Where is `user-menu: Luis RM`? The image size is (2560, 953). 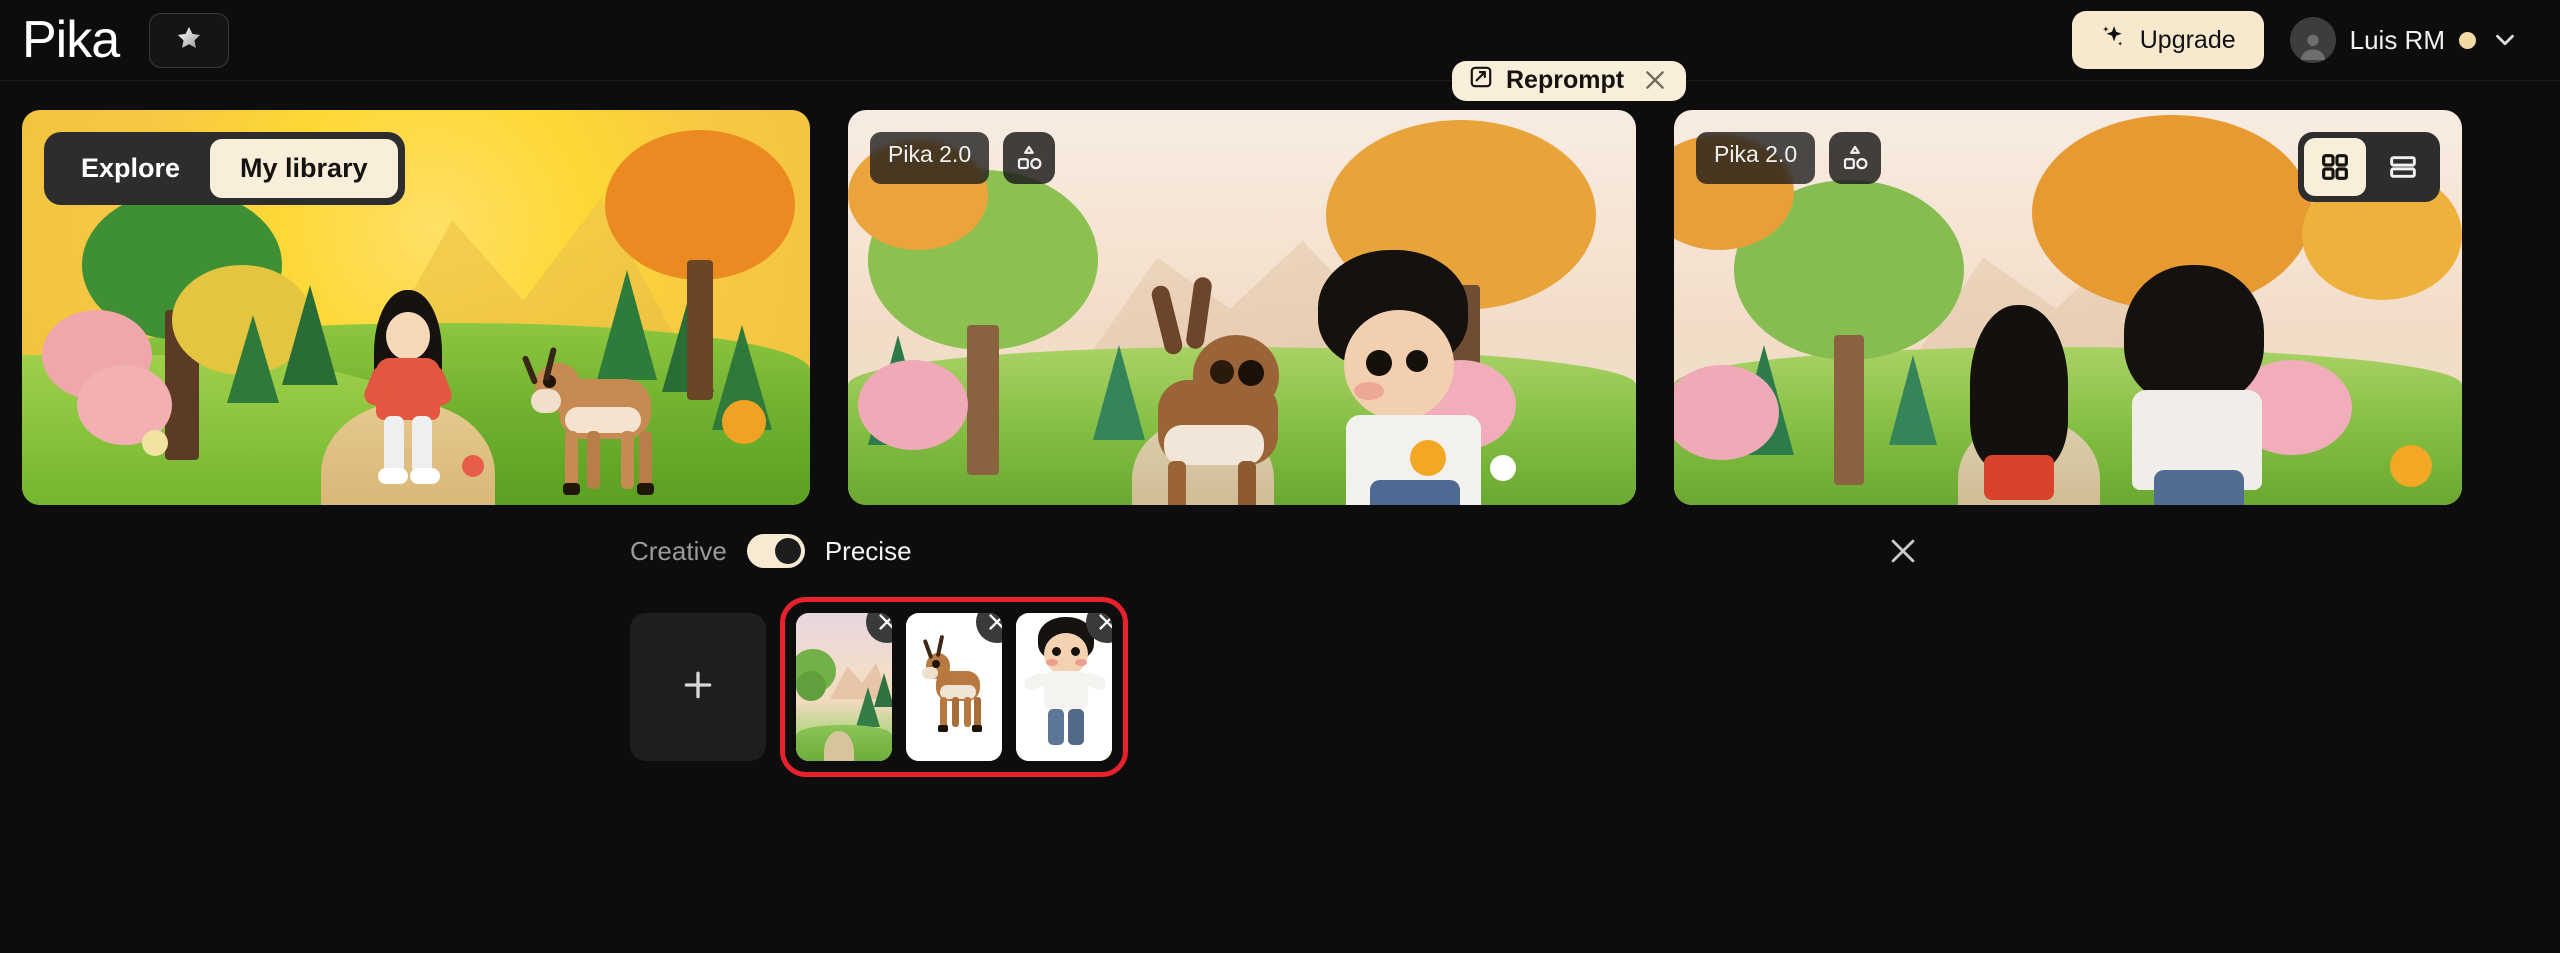
user-menu: Luis RM is located at coordinates (2404, 40).